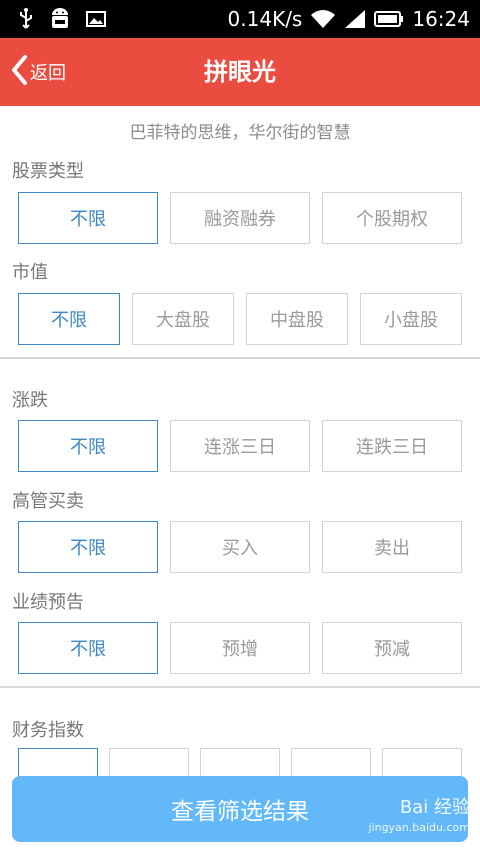  I want to click on section-label-financial: 财务指数, so click(48, 730).